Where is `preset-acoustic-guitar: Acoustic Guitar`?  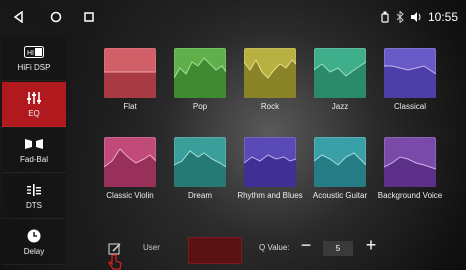 preset-acoustic-guitar: Acoustic Guitar is located at coordinates (340, 168).